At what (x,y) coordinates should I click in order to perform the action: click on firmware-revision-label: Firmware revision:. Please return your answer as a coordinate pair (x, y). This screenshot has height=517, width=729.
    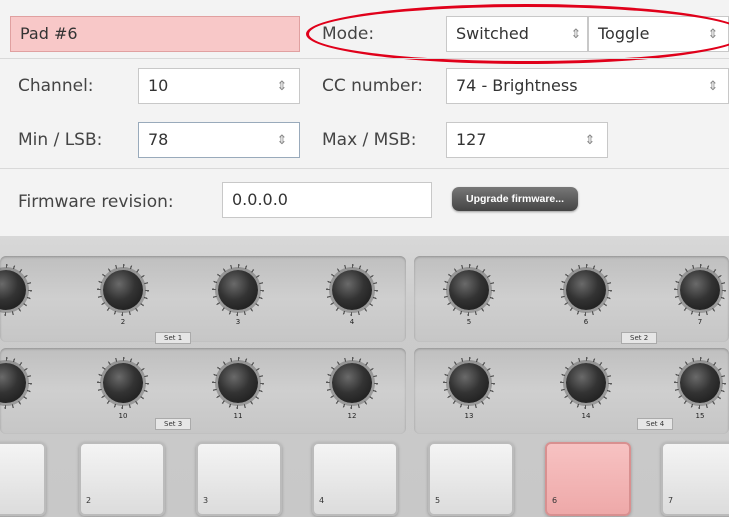
    Looking at the image, I should click on (96, 202).